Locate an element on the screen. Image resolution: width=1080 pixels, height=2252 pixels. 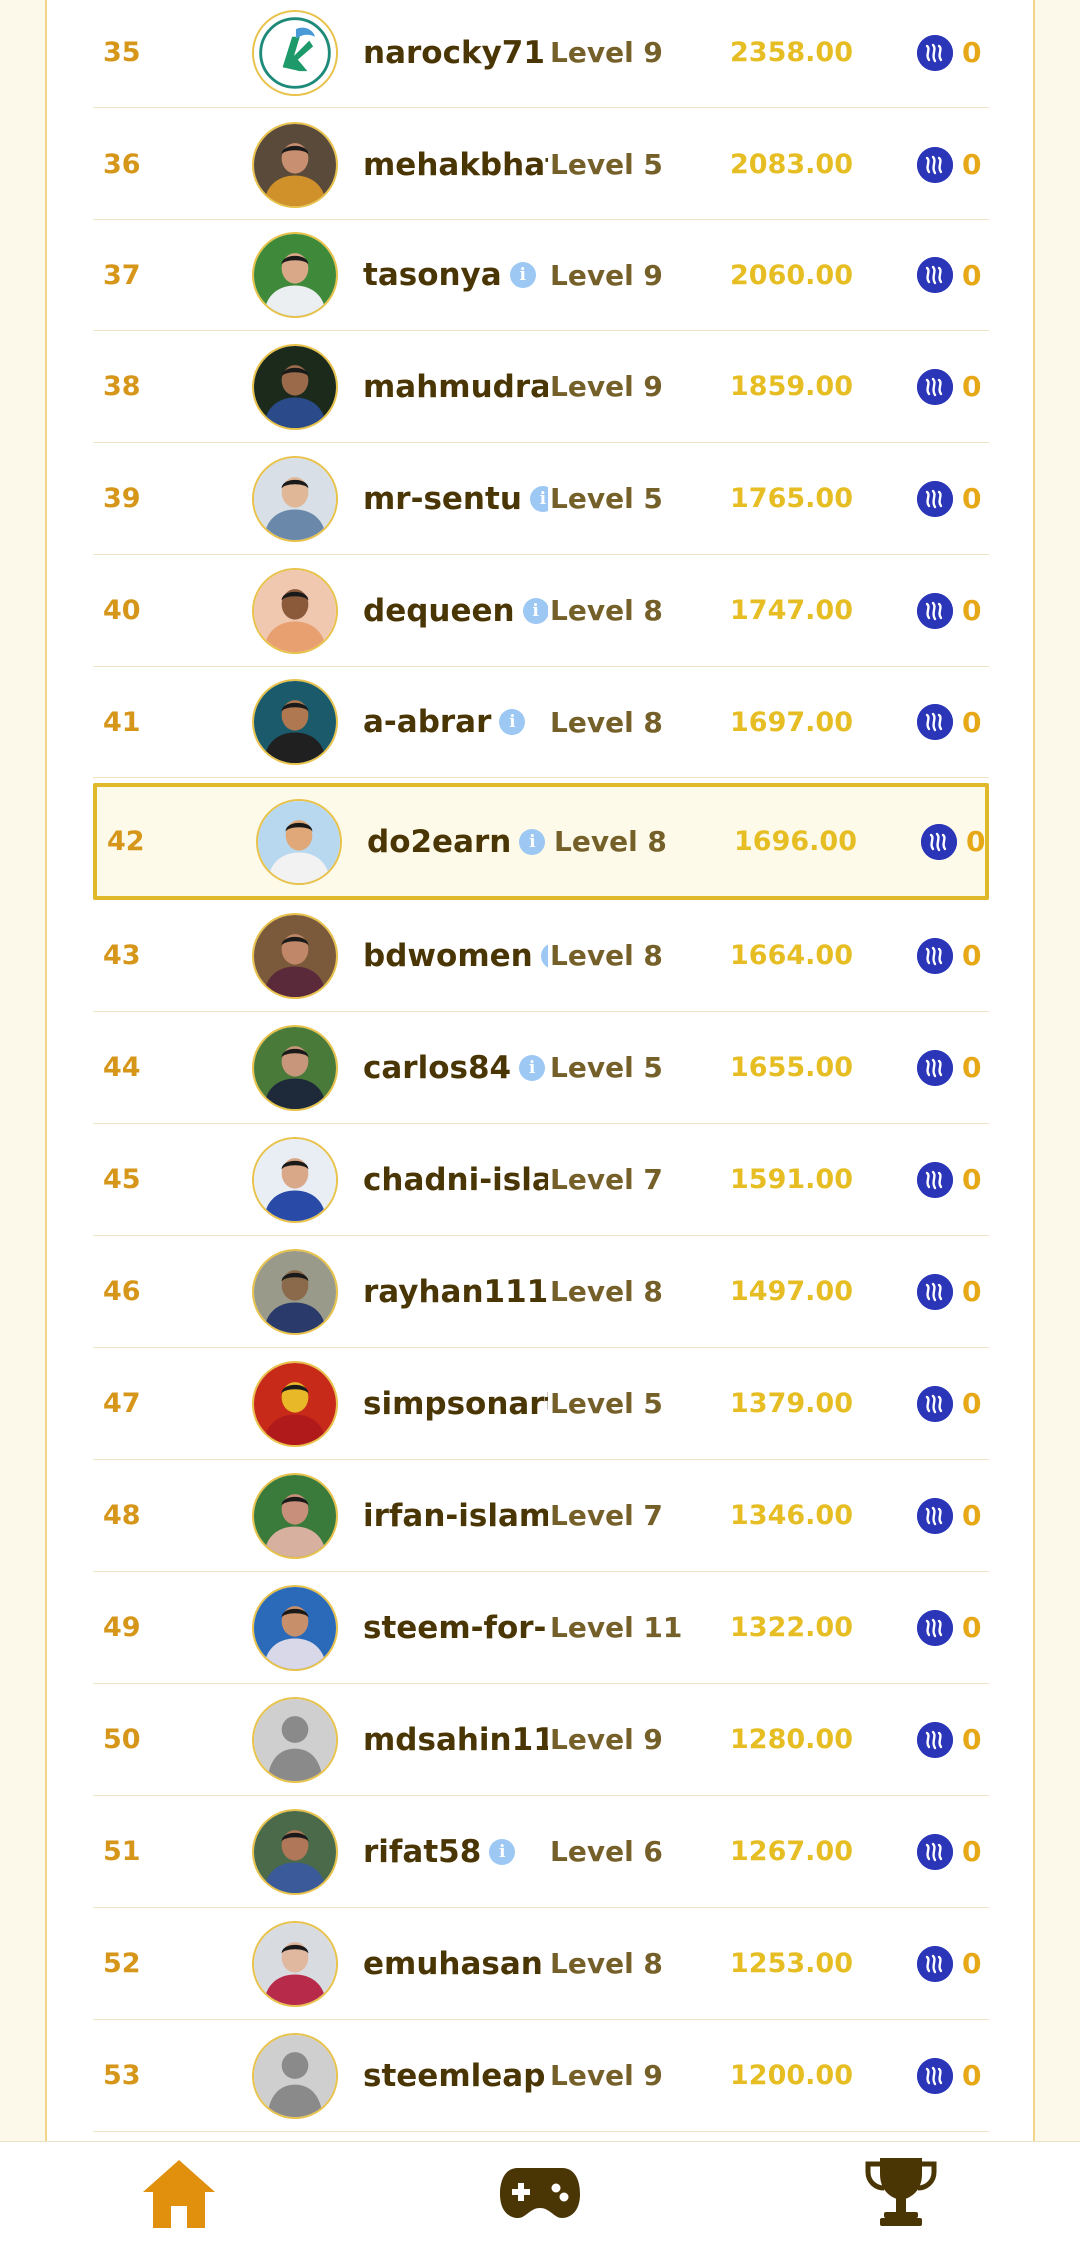
username: mdsahin111 is located at coordinates (455, 1740).